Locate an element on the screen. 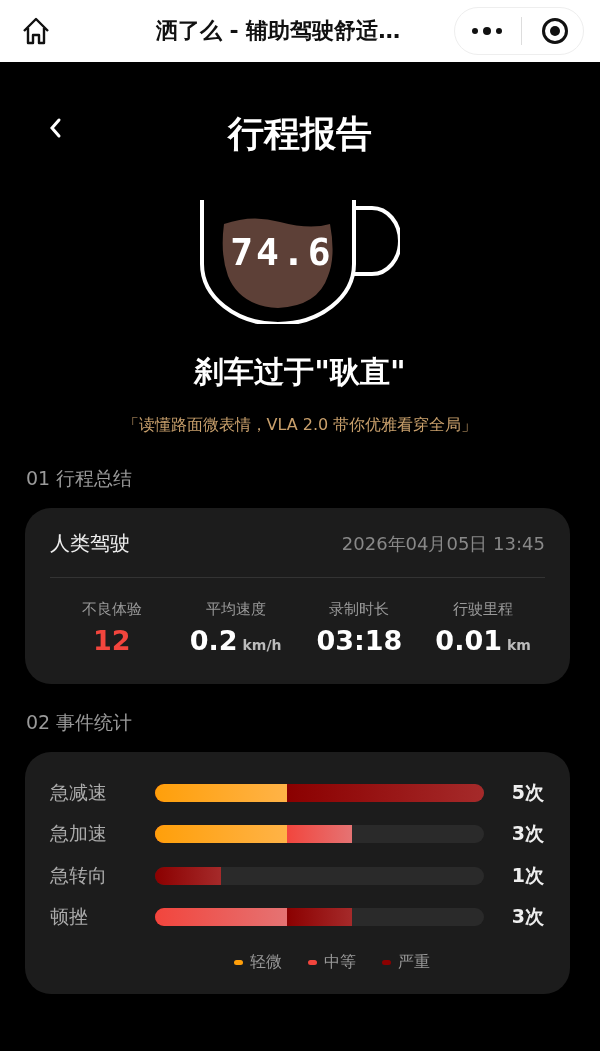  stat-label: 平均速度 is located at coordinates (235, 609).